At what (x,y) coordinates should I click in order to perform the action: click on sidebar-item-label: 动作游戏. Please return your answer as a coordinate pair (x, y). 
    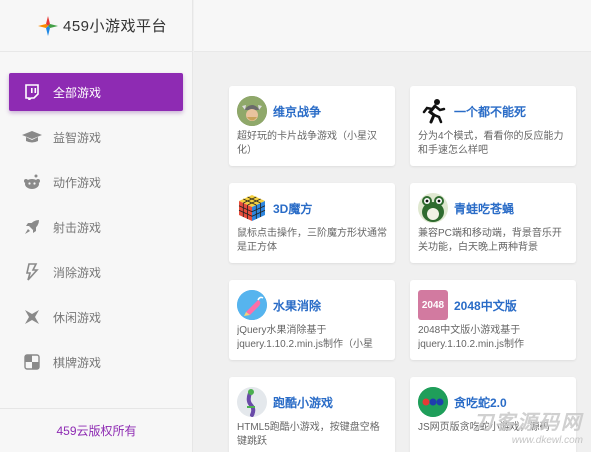
    Looking at the image, I should click on (77, 182).